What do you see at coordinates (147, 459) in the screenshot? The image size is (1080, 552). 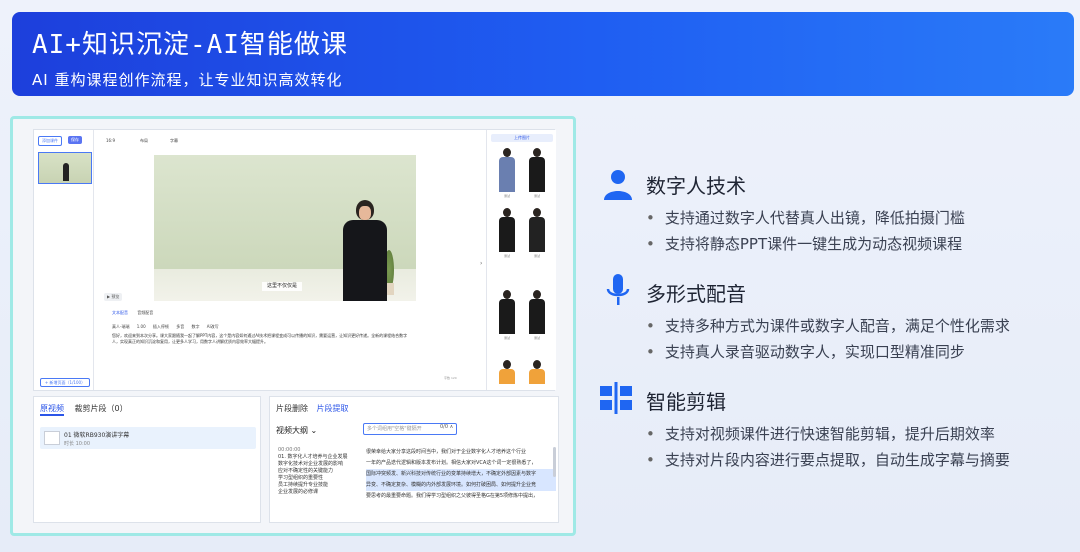 I see `clip-panel: 原视频 裁剪片段（0） 01 微软RB930演讲字幕 时长 10:00` at bounding box center [147, 459].